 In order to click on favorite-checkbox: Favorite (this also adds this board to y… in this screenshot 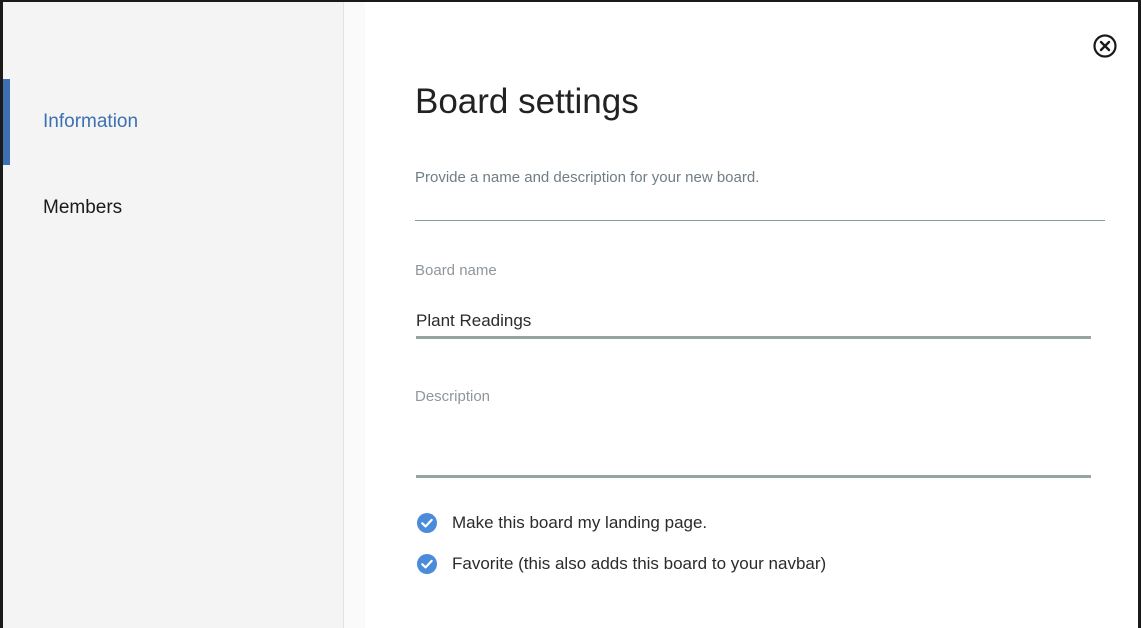, I will do `click(621, 564)`.